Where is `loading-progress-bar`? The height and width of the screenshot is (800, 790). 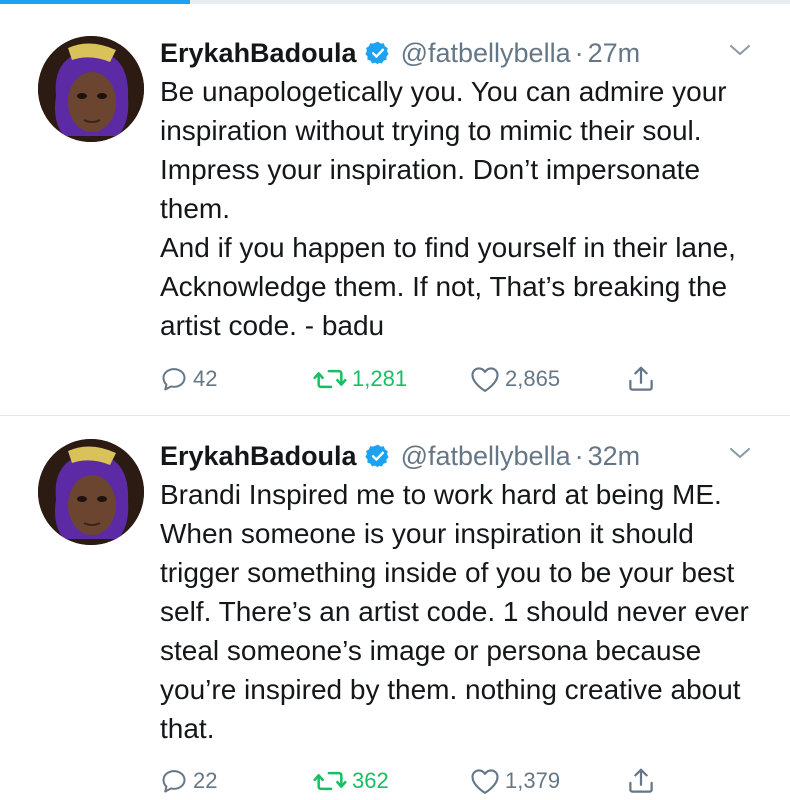
loading-progress-bar is located at coordinates (395, 2).